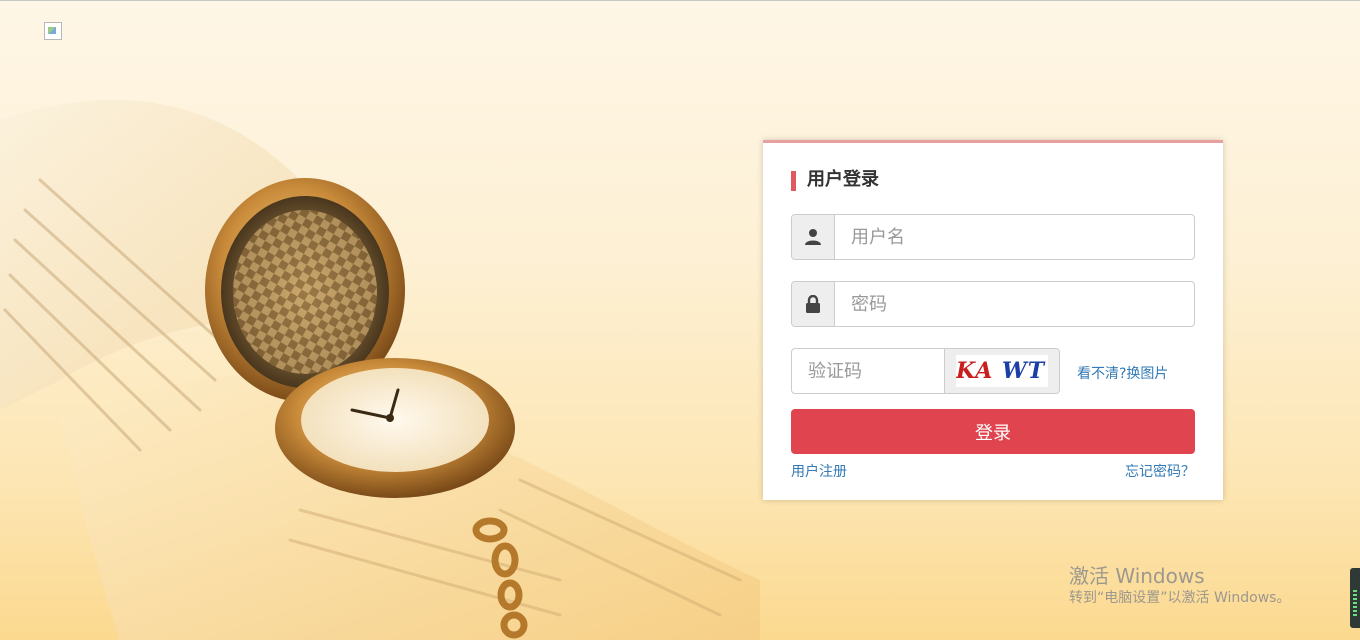  What do you see at coordinates (1023, 371) in the screenshot?
I see `captcha-text-b: WT` at bounding box center [1023, 371].